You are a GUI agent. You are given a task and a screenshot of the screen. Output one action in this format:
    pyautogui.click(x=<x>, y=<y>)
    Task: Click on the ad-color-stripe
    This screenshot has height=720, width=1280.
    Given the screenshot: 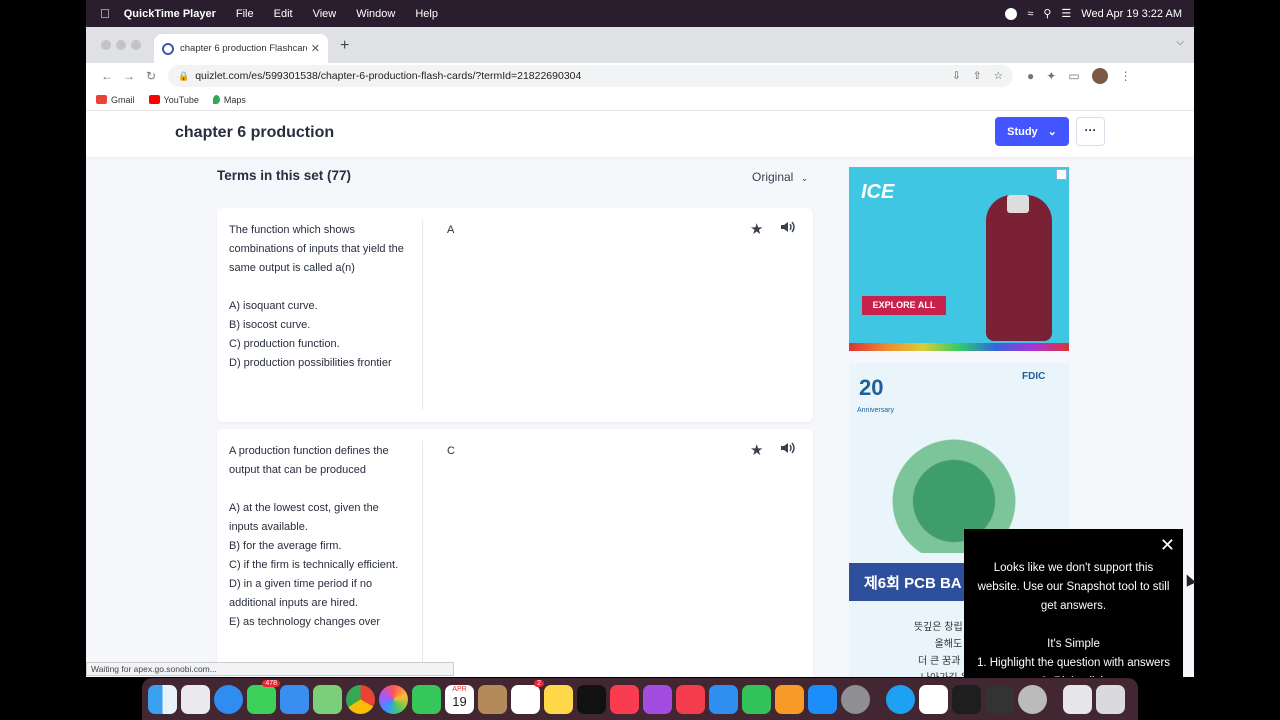 What is the action you would take?
    pyautogui.click(x=959, y=347)
    